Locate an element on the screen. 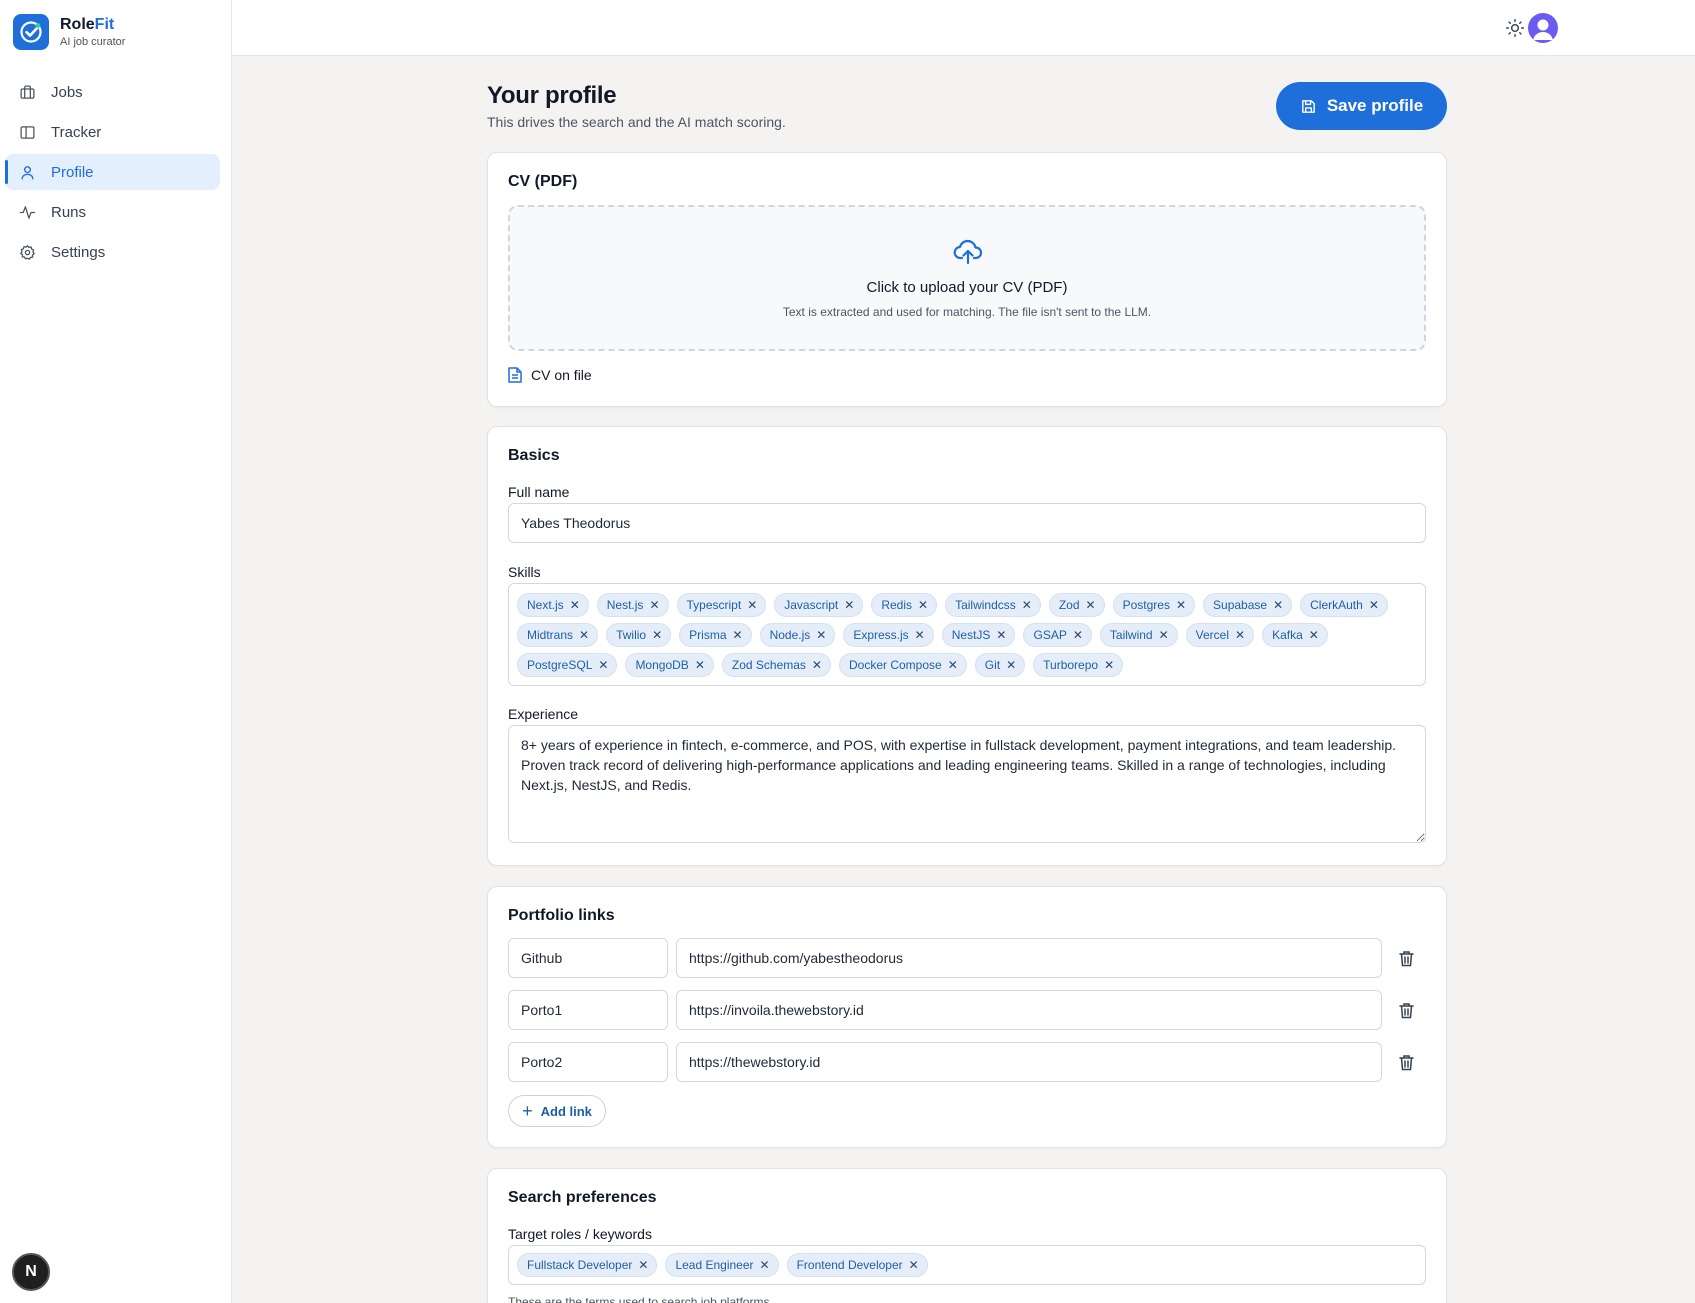  chip: Twilio ✕ is located at coordinates (639, 635).